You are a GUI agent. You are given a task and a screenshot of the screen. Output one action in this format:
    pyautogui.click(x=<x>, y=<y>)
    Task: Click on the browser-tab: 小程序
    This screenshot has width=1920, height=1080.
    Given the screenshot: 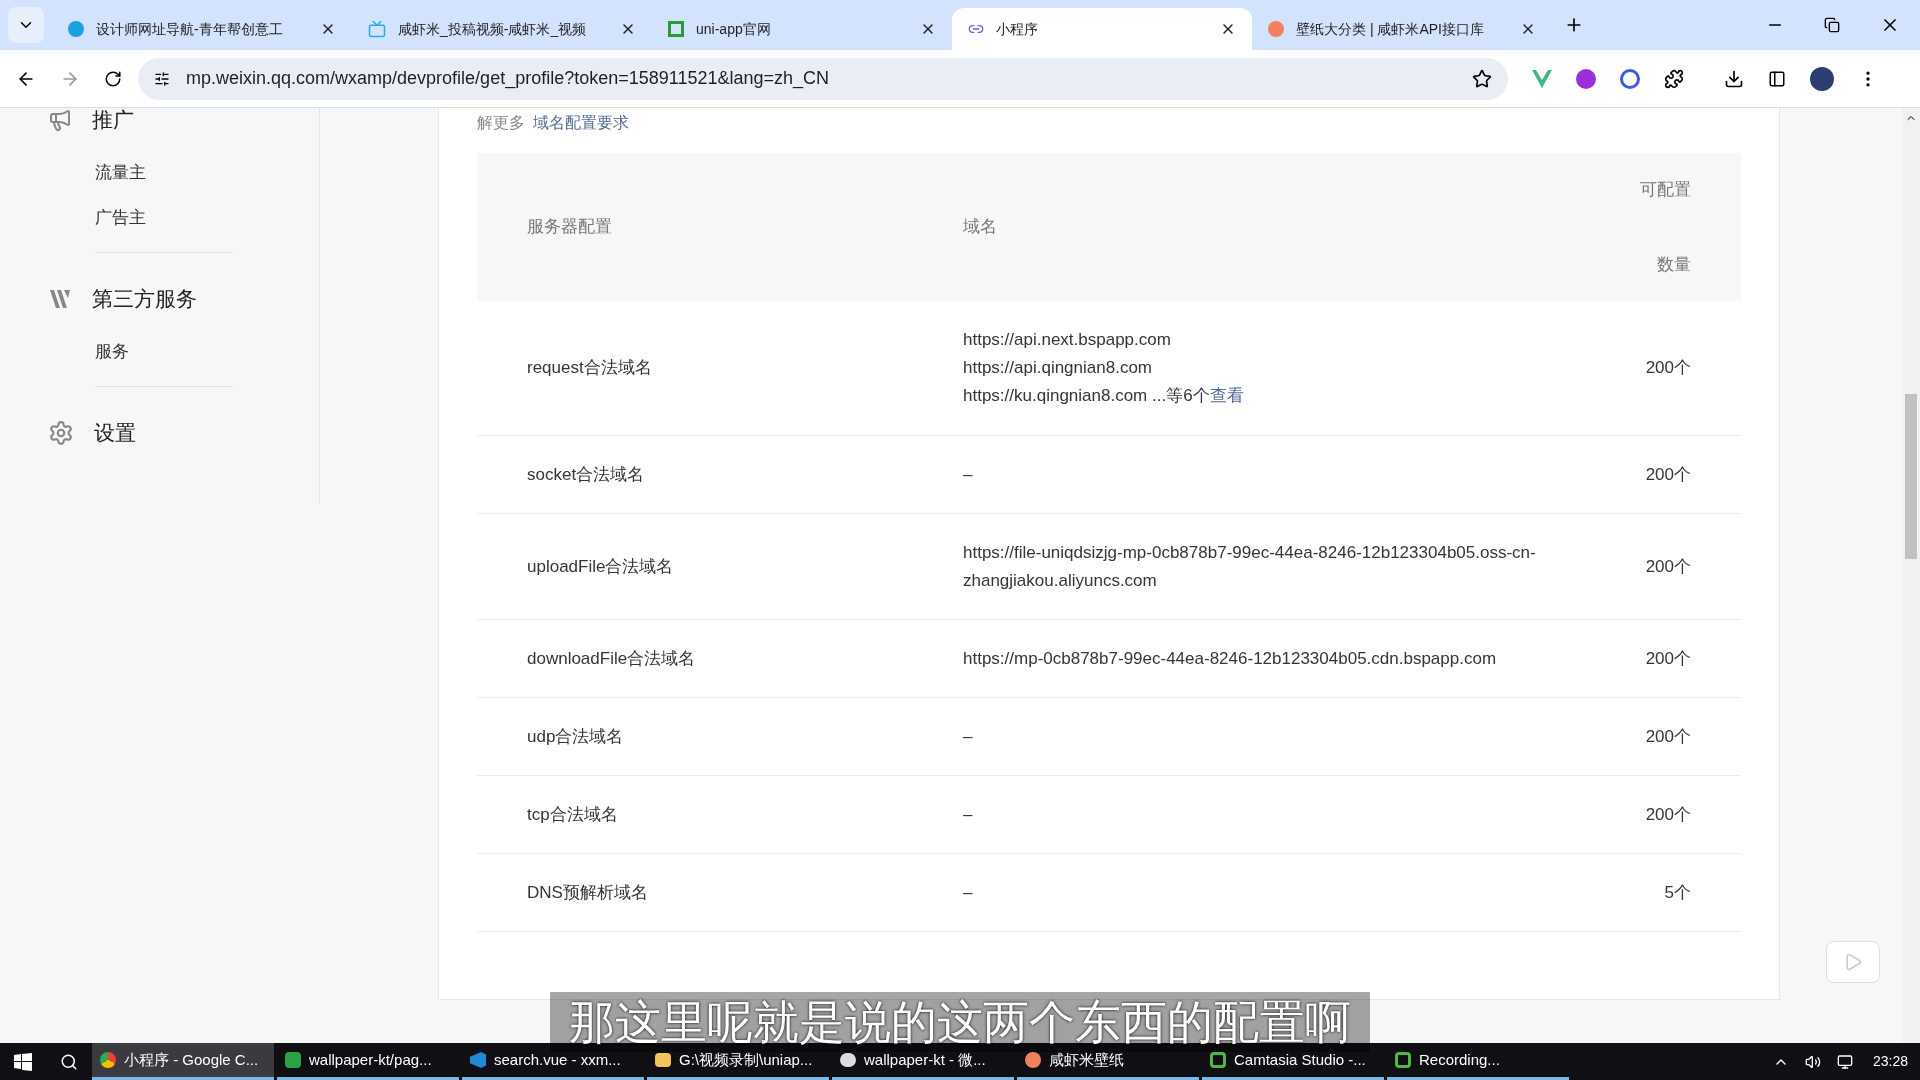 What is the action you would take?
    pyautogui.click(x=1102, y=29)
    